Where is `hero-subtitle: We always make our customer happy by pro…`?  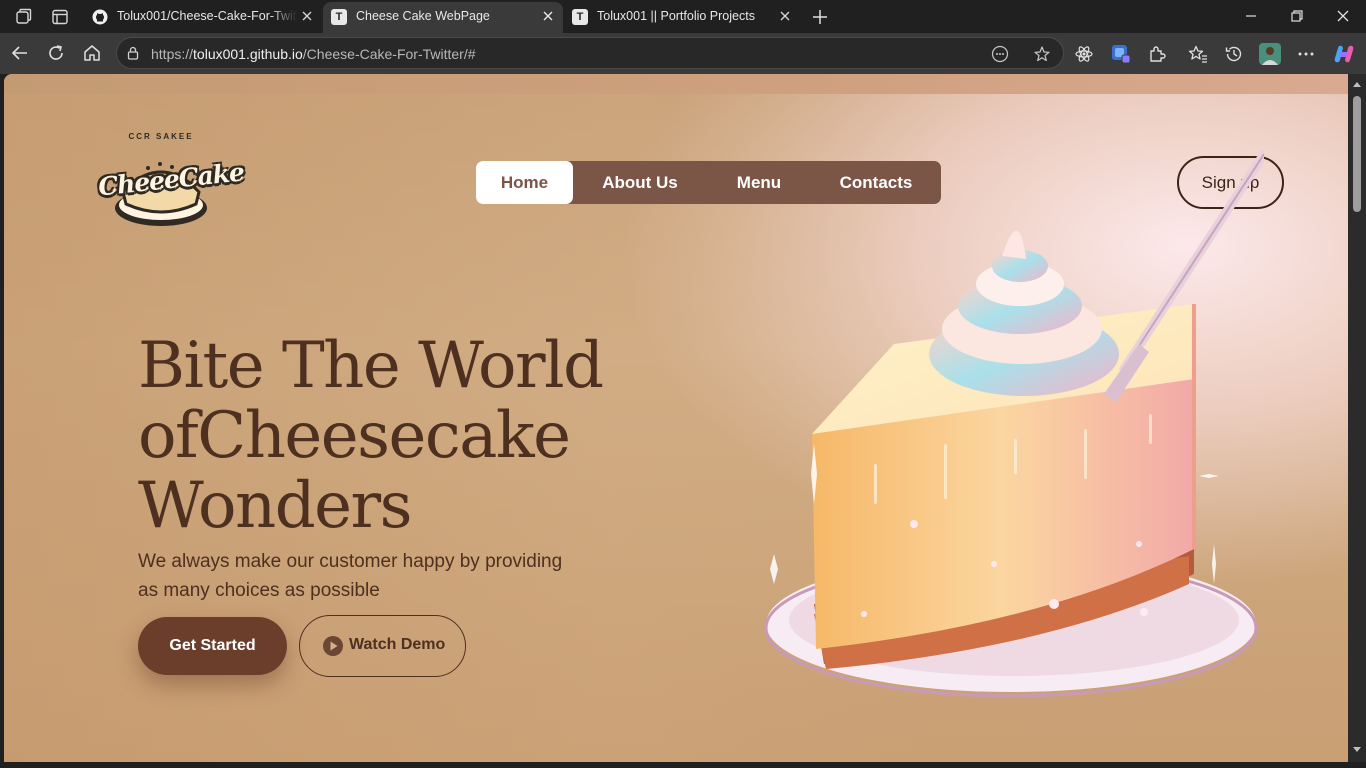 hero-subtitle: We always make our customer happy by pro… is located at coordinates (368, 576).